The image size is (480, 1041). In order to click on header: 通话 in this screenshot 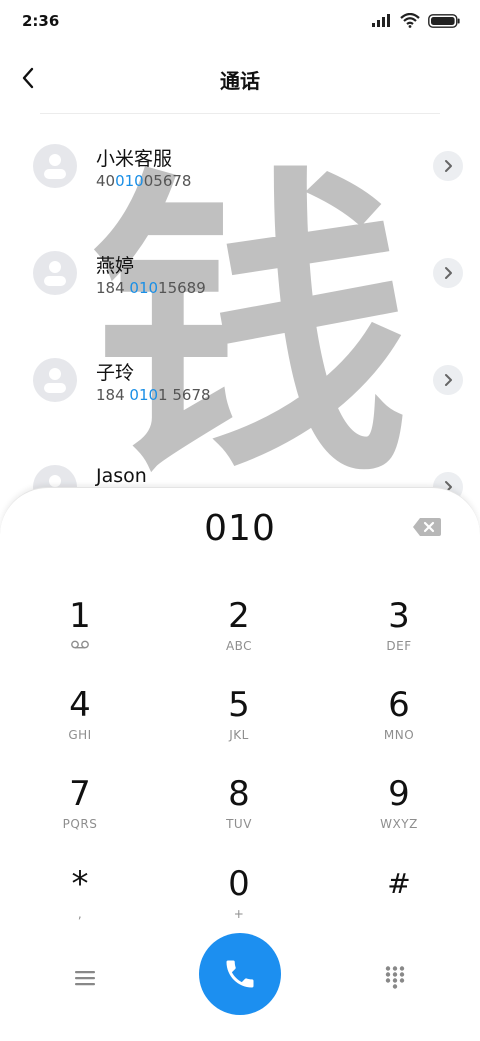, I will do `click(240, 80)`.